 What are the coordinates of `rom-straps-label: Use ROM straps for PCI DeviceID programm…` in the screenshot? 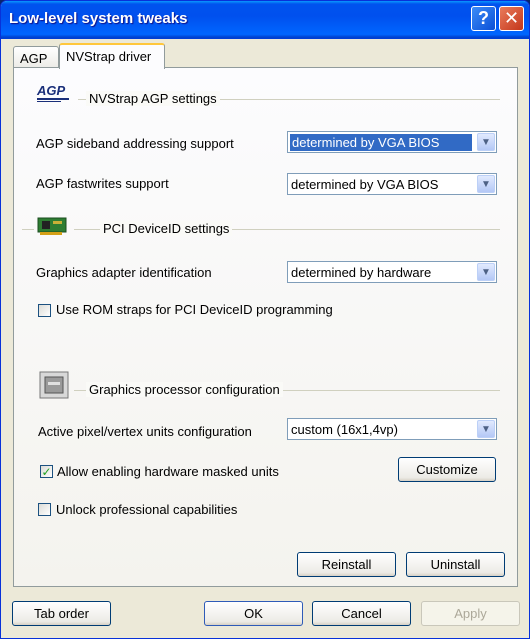 It's located at (194, 309).